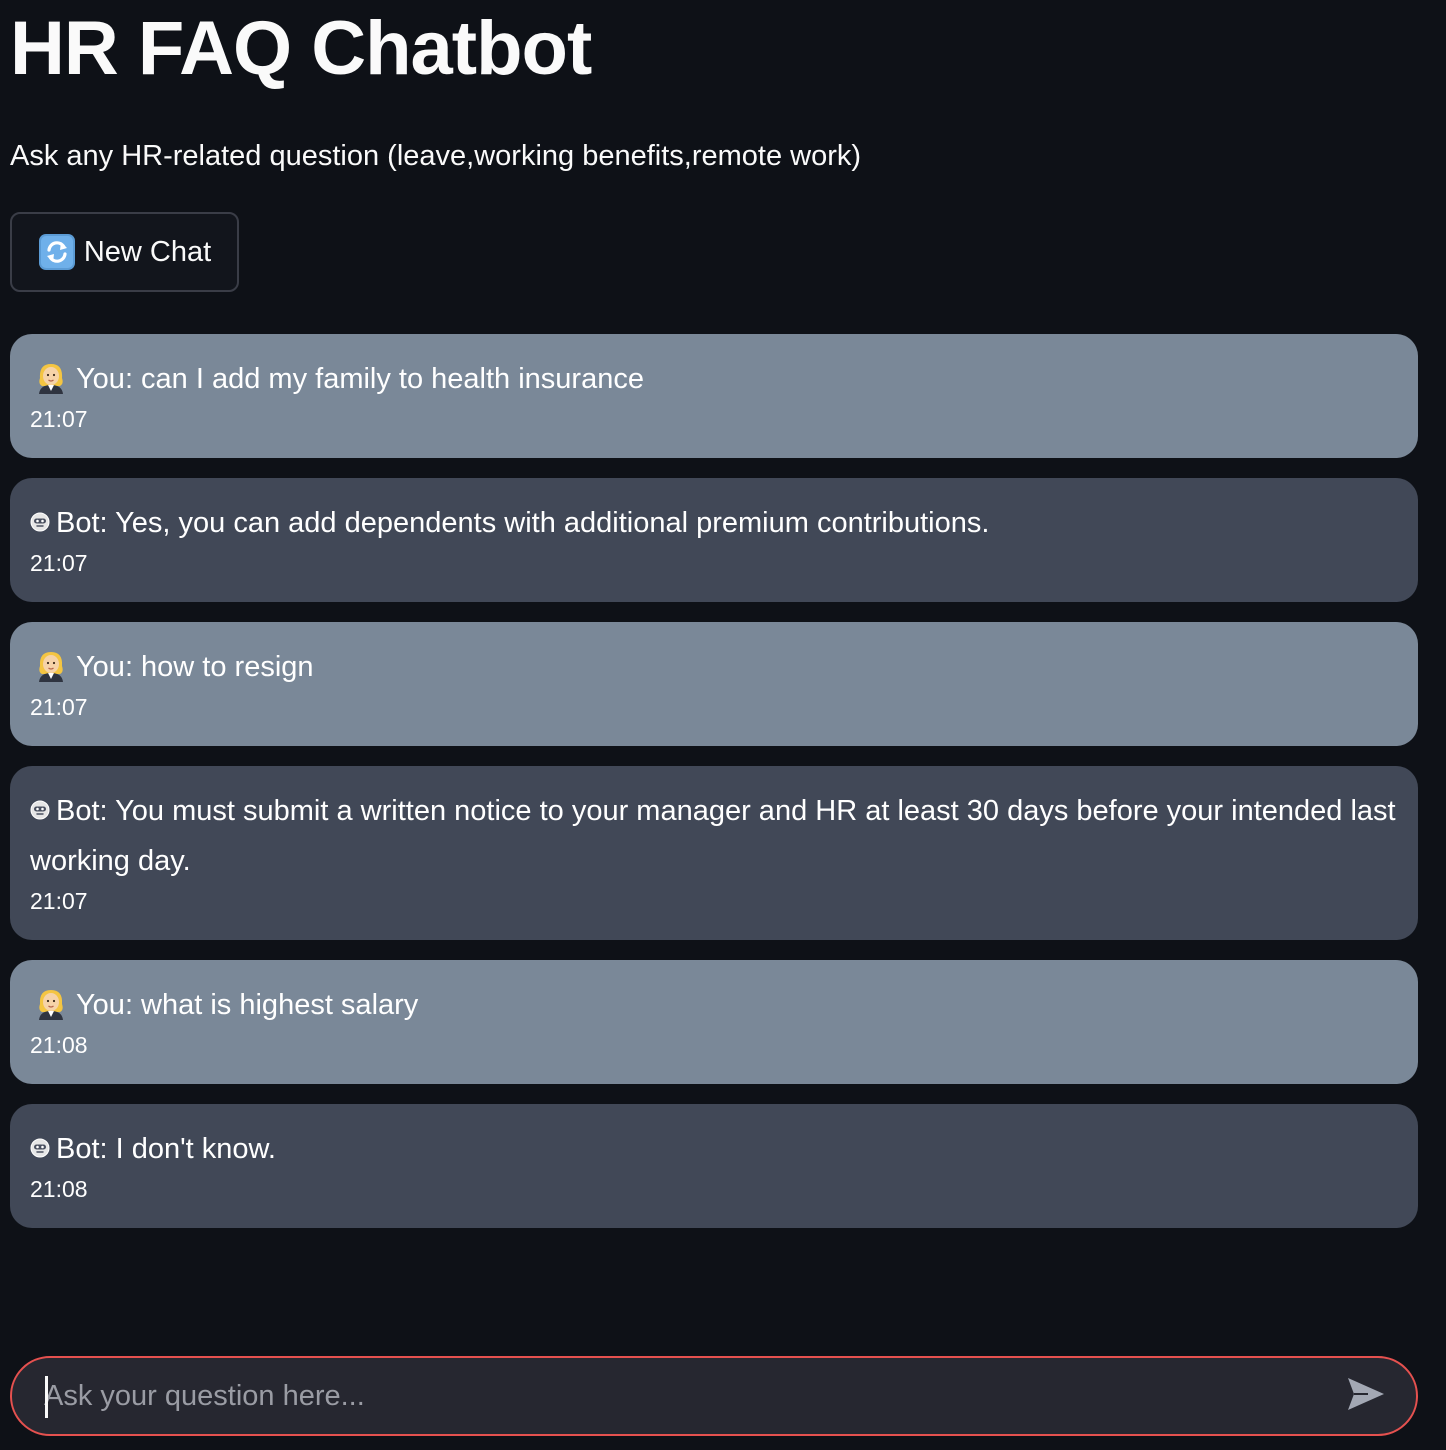 The width and height of the screenshot is (1446, 1450). I want to click on send-icon, so click(1366, 1396).